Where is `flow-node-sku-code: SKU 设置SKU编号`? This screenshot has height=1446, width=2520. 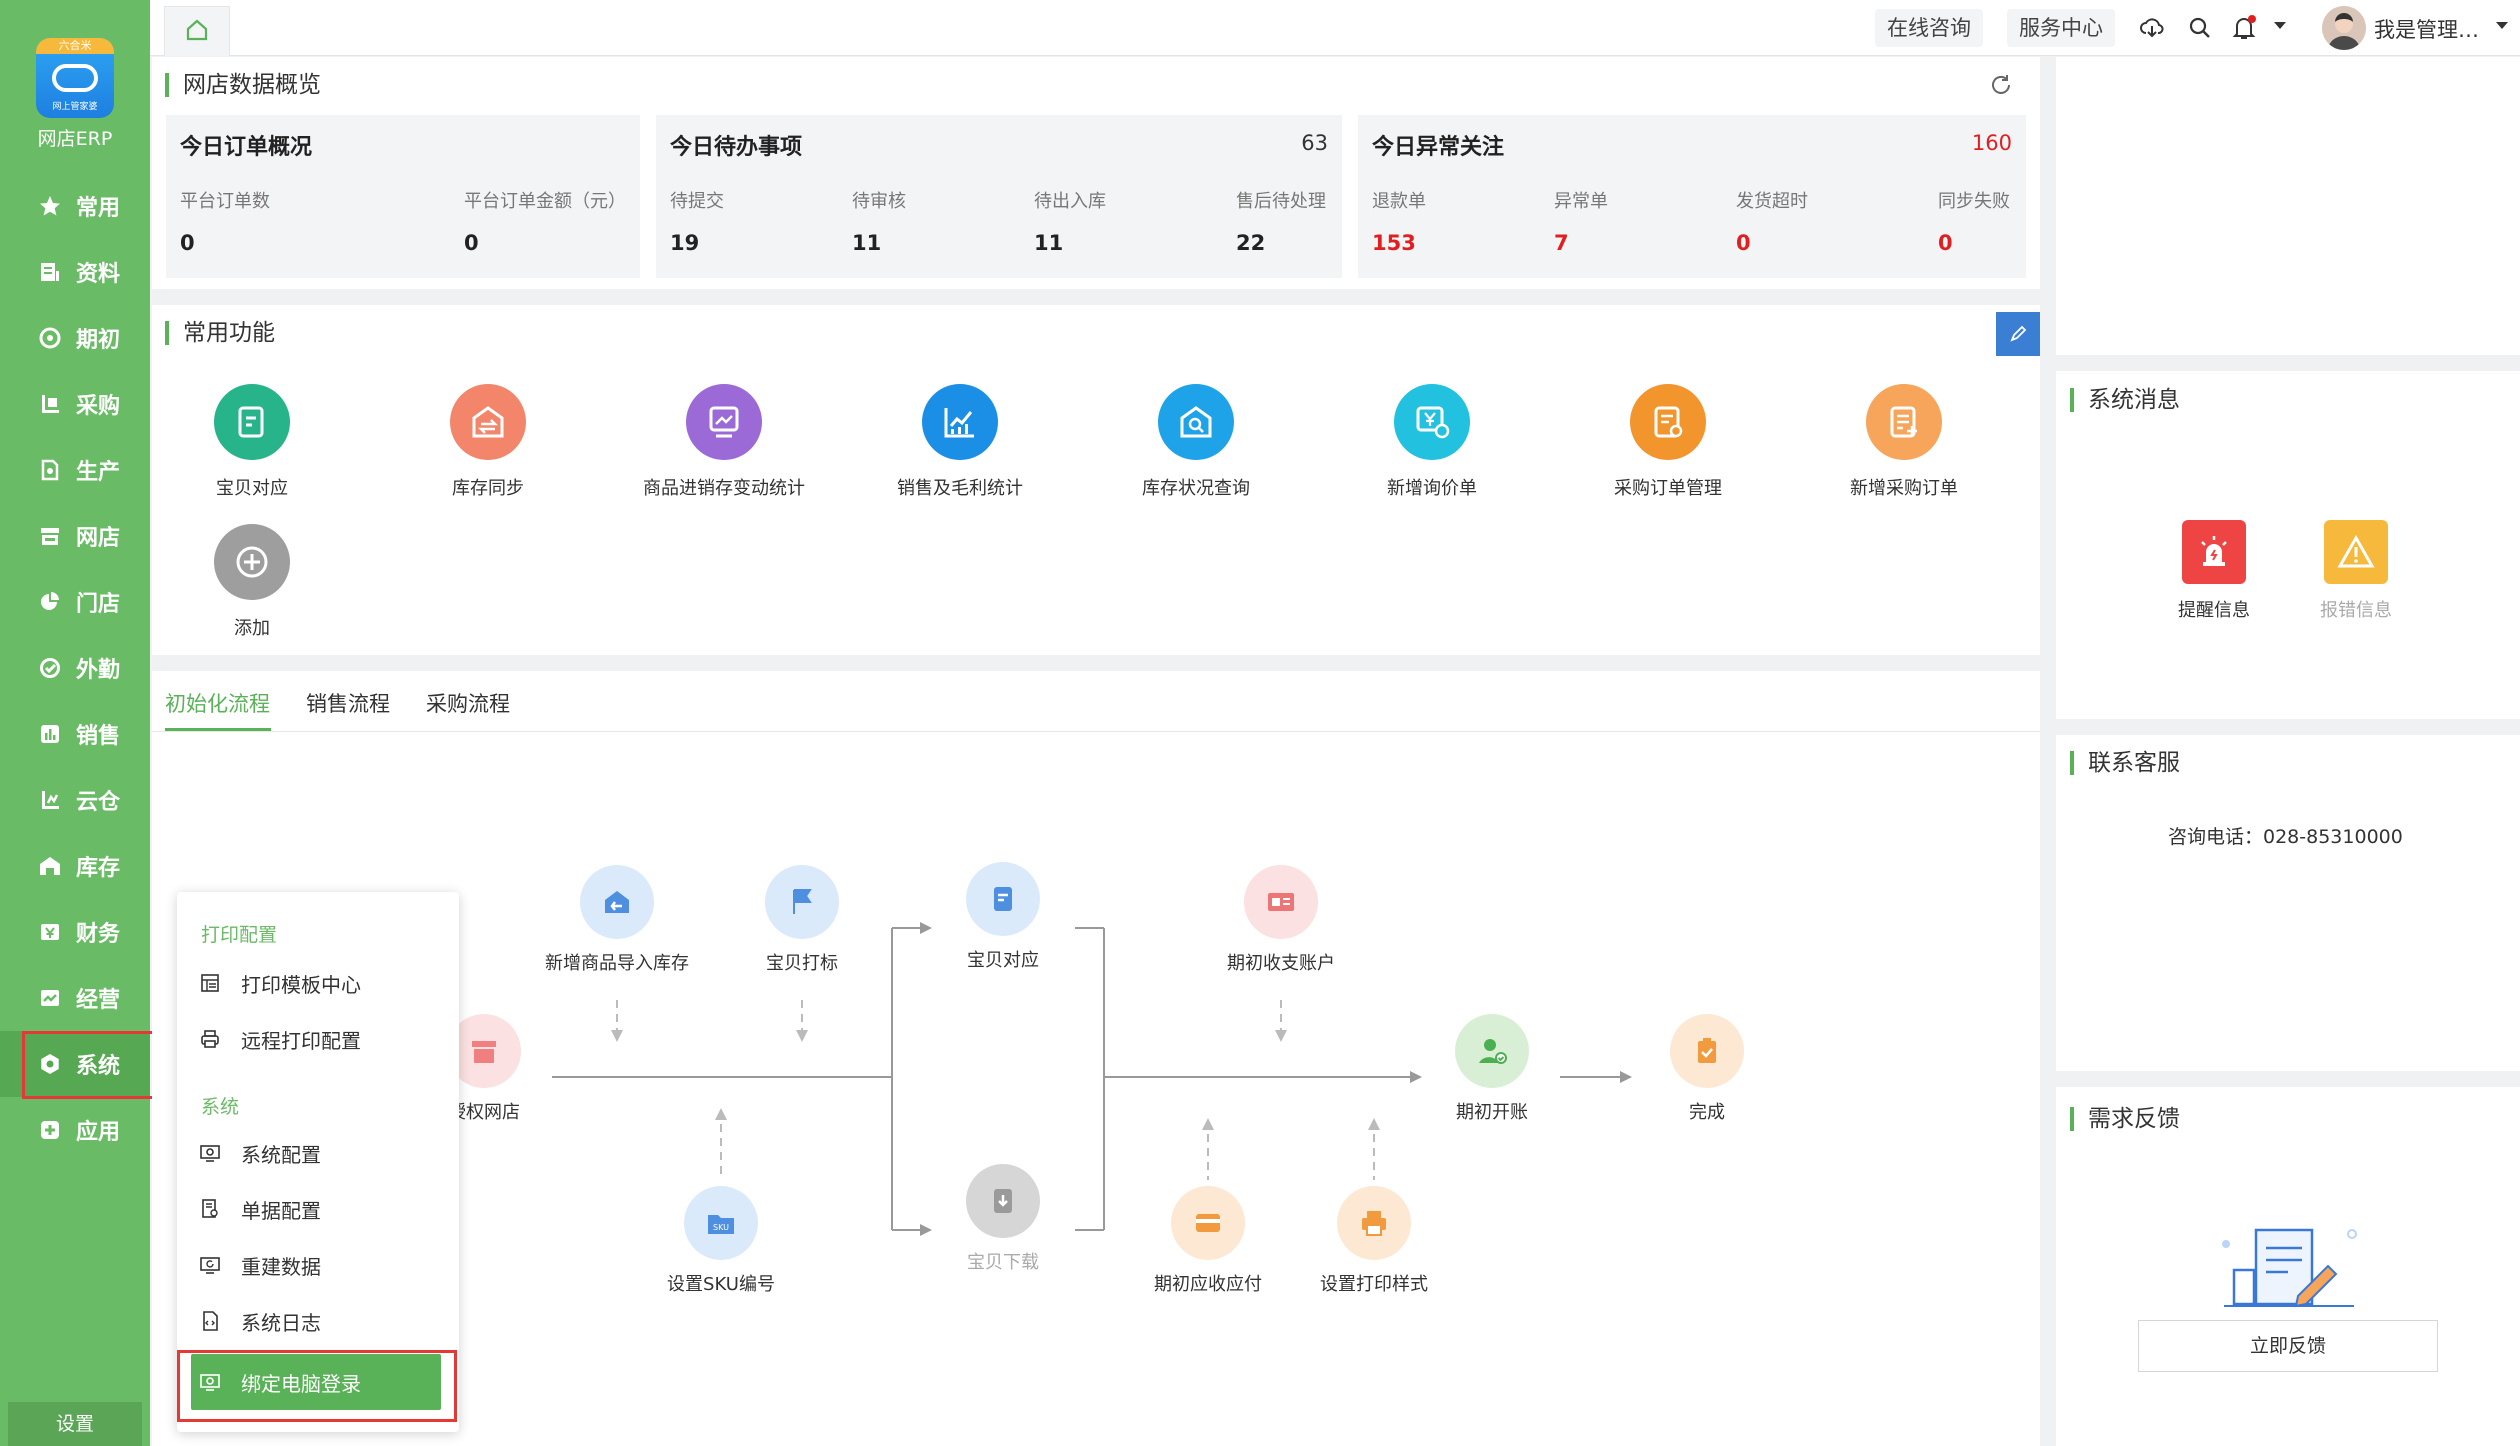
flow-node-sku-code: SKU 设置SKU编号 is located at coordinates (721, 1241).